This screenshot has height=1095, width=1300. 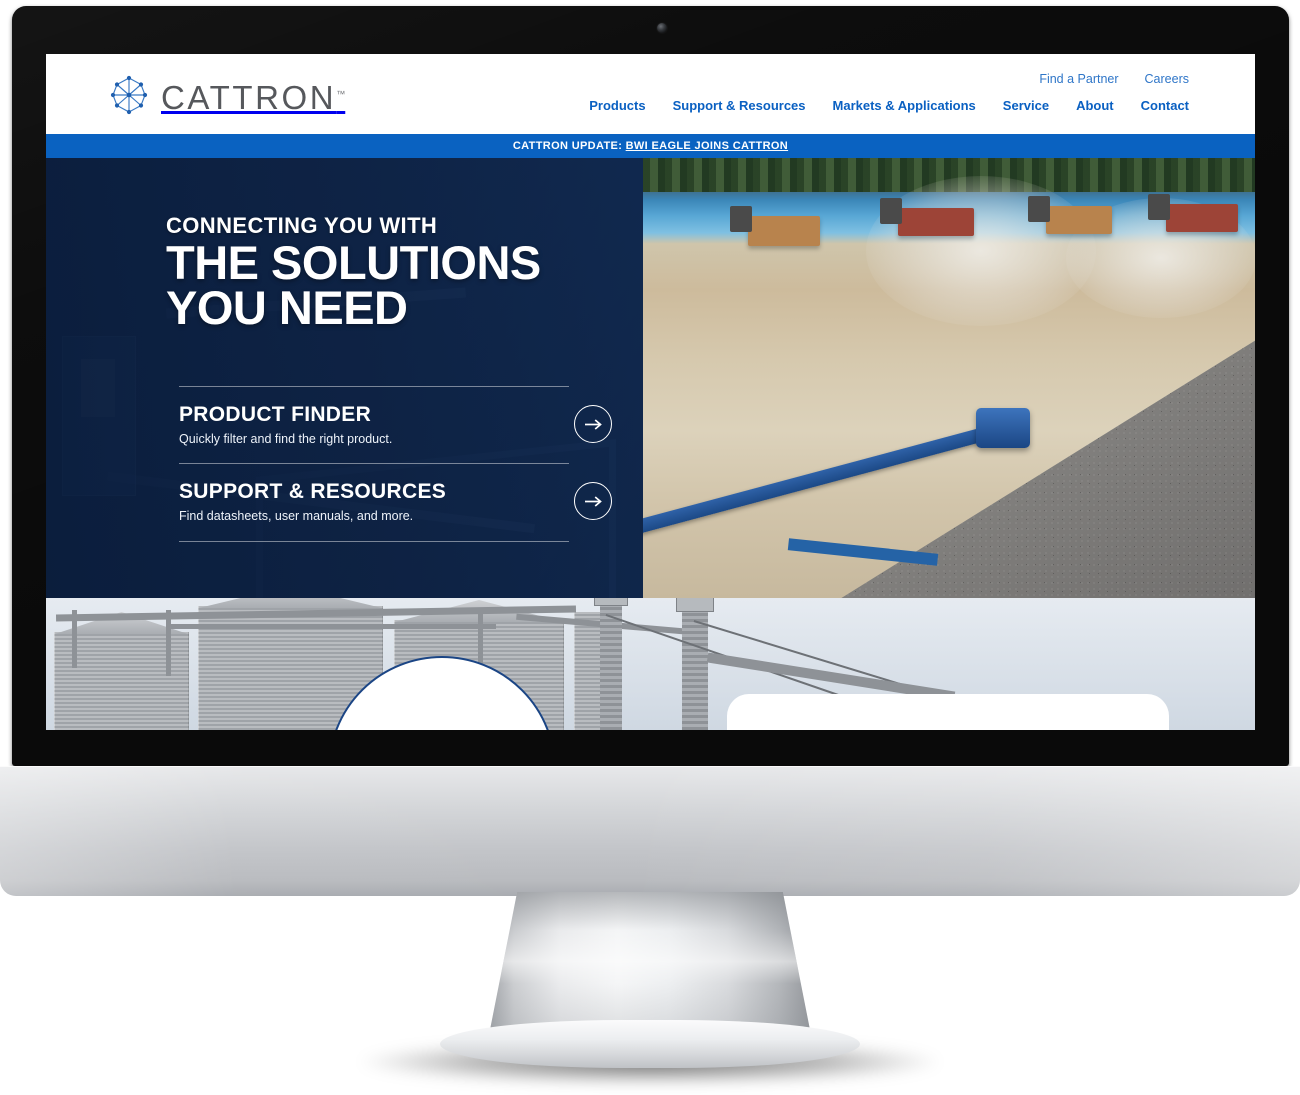 I want to click on nav-item-contact: Contact, so click(x=1165, y=105).